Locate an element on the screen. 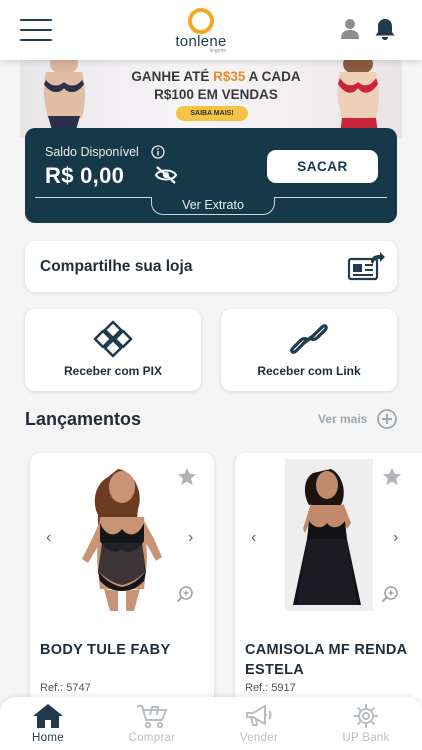 The height and width of the screenshot is (750, 422). info-icon is located at coordinates (158, 154).